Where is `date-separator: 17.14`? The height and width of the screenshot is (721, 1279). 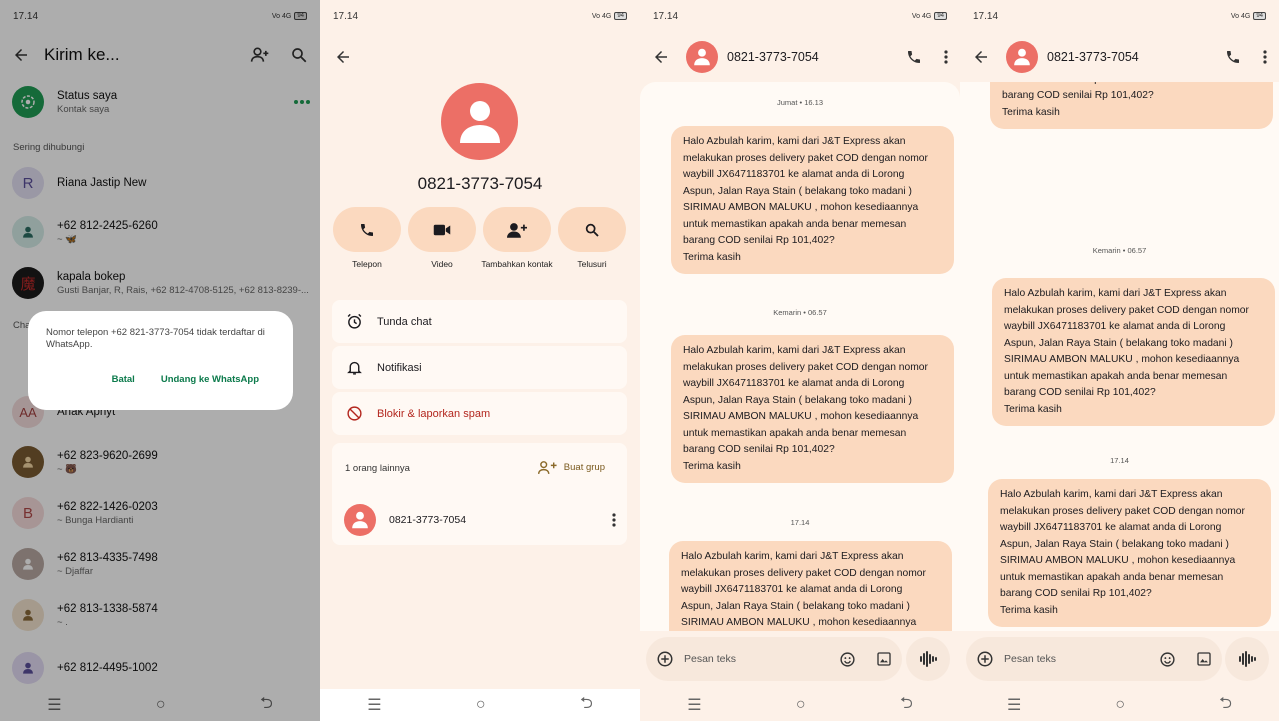
date-separator: 17.14 is located at coordinates (800, 522).